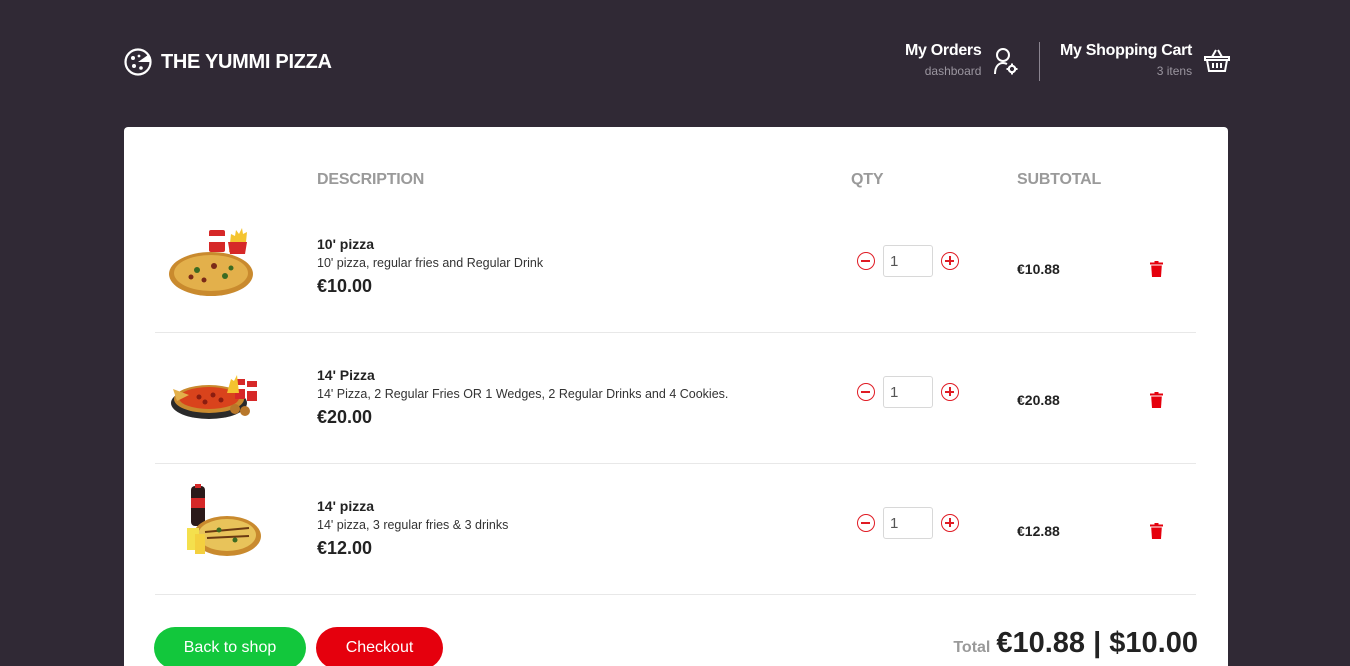 The image size is (1350, 666). Describe the element at coordinates (1145, 60) in the screenshot. I see `shopping-cart-link: My Shopping Cart 3 itens` at that location.